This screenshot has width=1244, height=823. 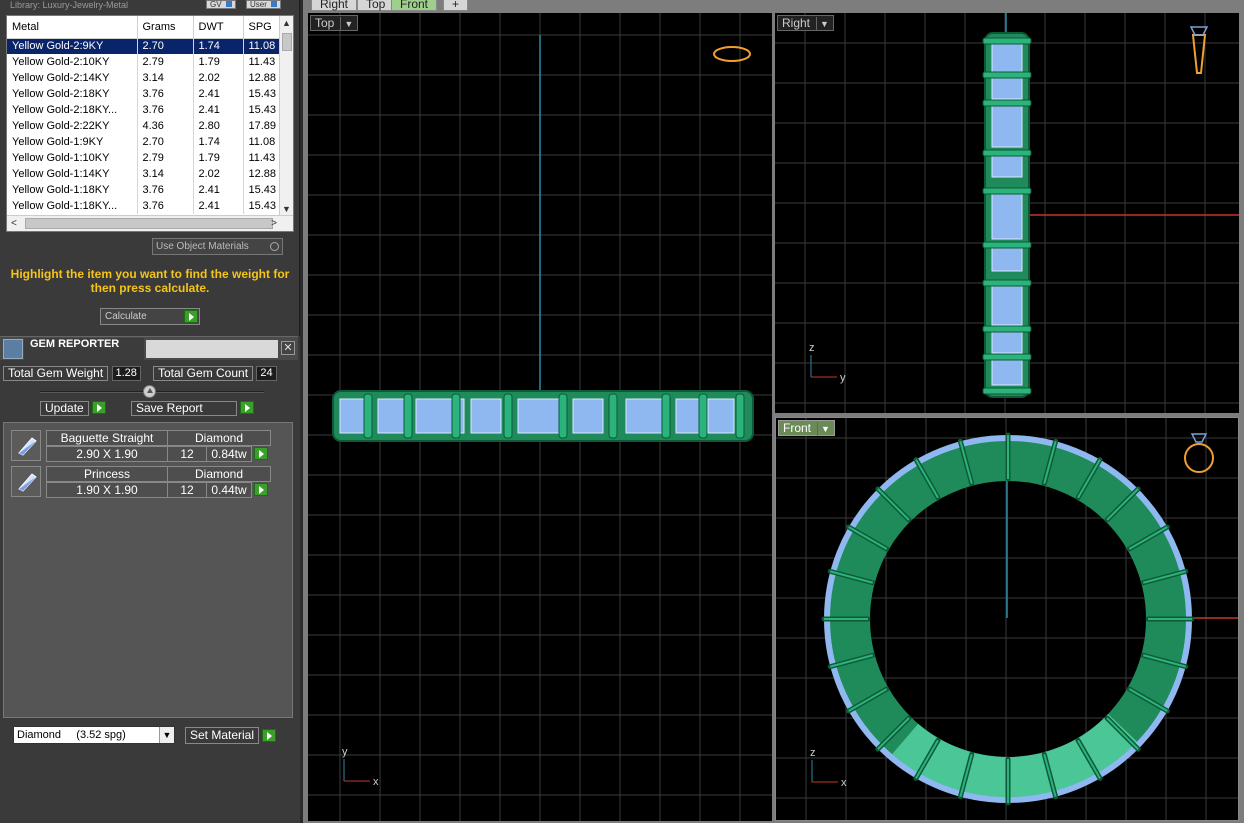 I want to click on table-cell: 11.08, so click(x=261, y=46).